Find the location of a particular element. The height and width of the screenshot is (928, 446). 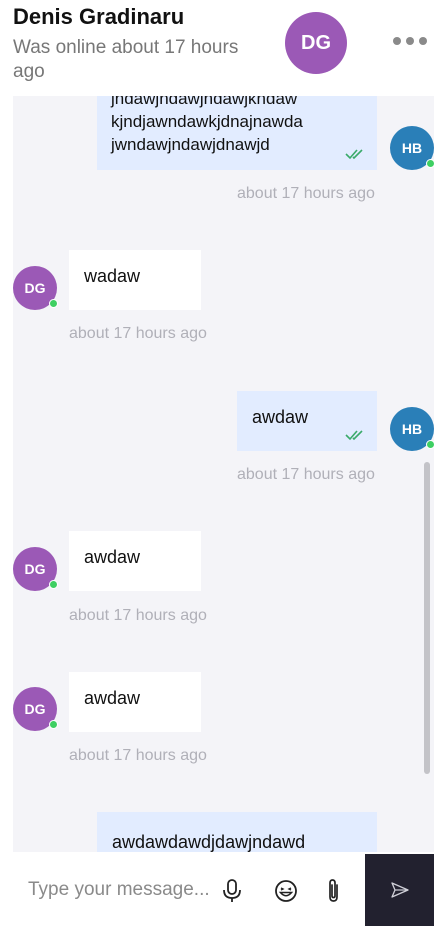

more-options-button is located at coordinates (410, 41).